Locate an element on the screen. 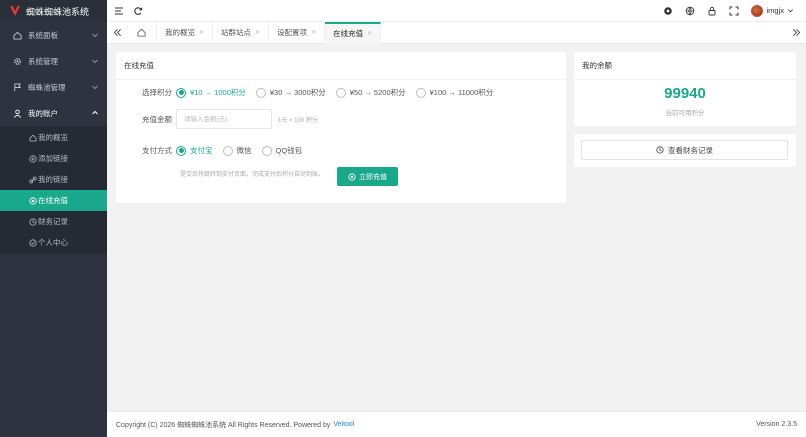 The height and width of the screenshot is (437, 806). sidebar-item-system: 系统管理 is located at coordinates (53, 61).